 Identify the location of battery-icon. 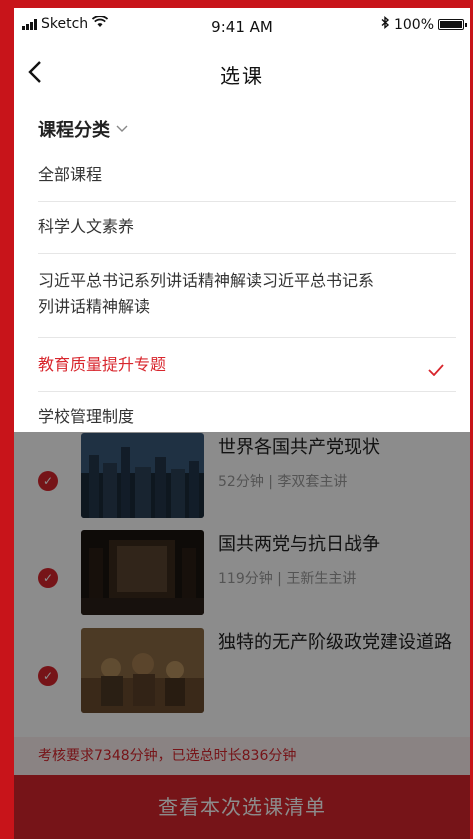
(452, 24).